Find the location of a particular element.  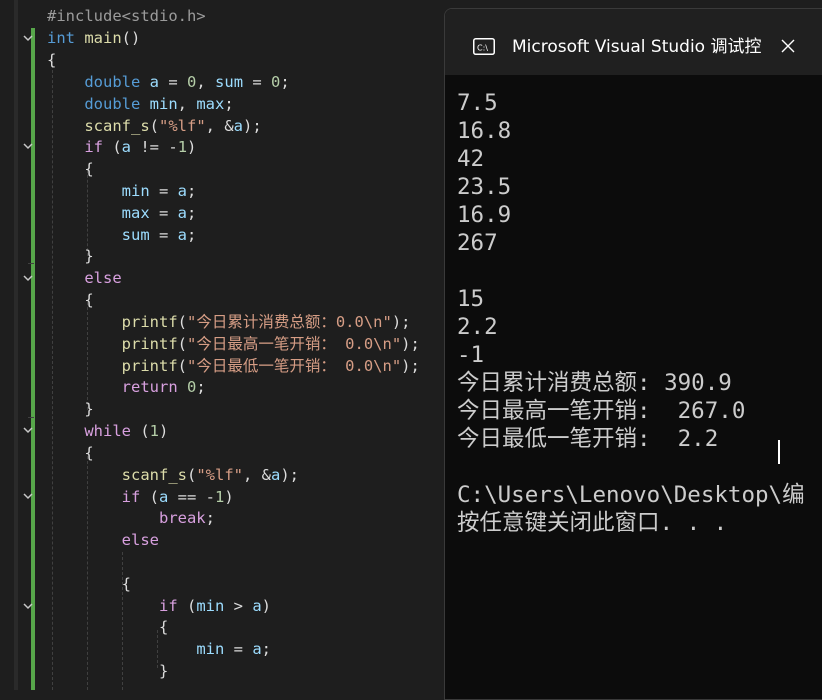

output-line: 按任意键关闭此窗口. . . is located at coordinates (592, 523).